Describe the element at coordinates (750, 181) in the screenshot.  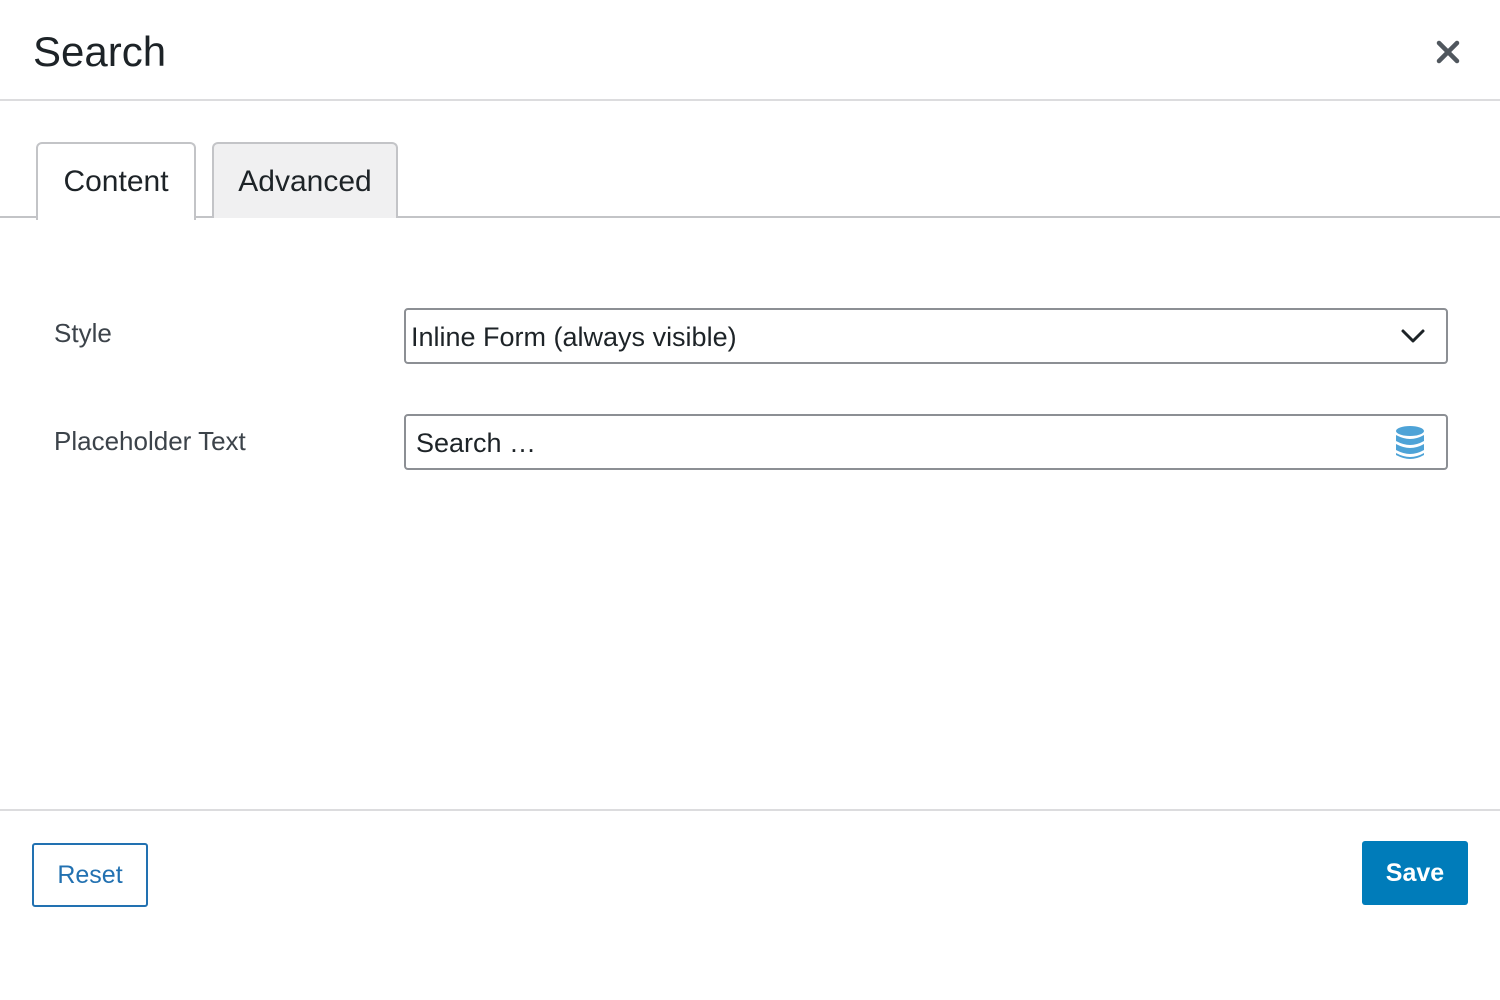
I see `tab-bar: Content Advanced` at that location.